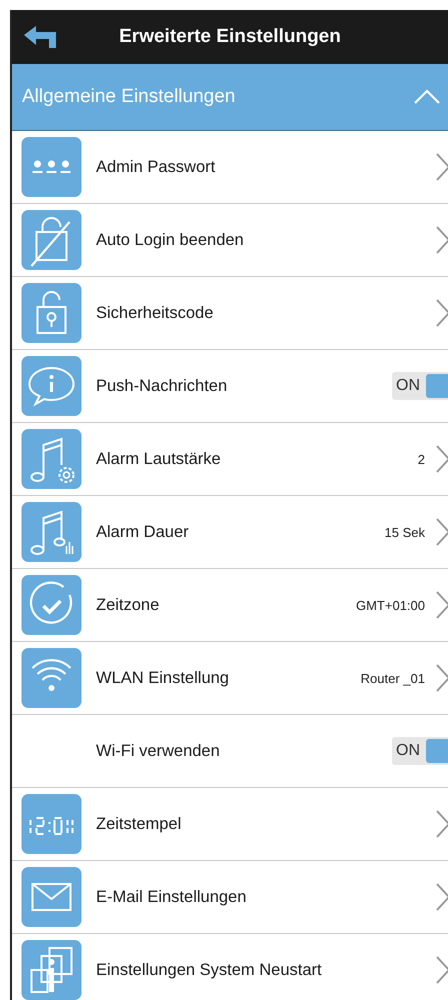 This screenshot has height=1000, width=448. Describe the element at coordinates (244, 751) in the screenshot. I see `setting-label: Wi-Fi verwenden` at that location.